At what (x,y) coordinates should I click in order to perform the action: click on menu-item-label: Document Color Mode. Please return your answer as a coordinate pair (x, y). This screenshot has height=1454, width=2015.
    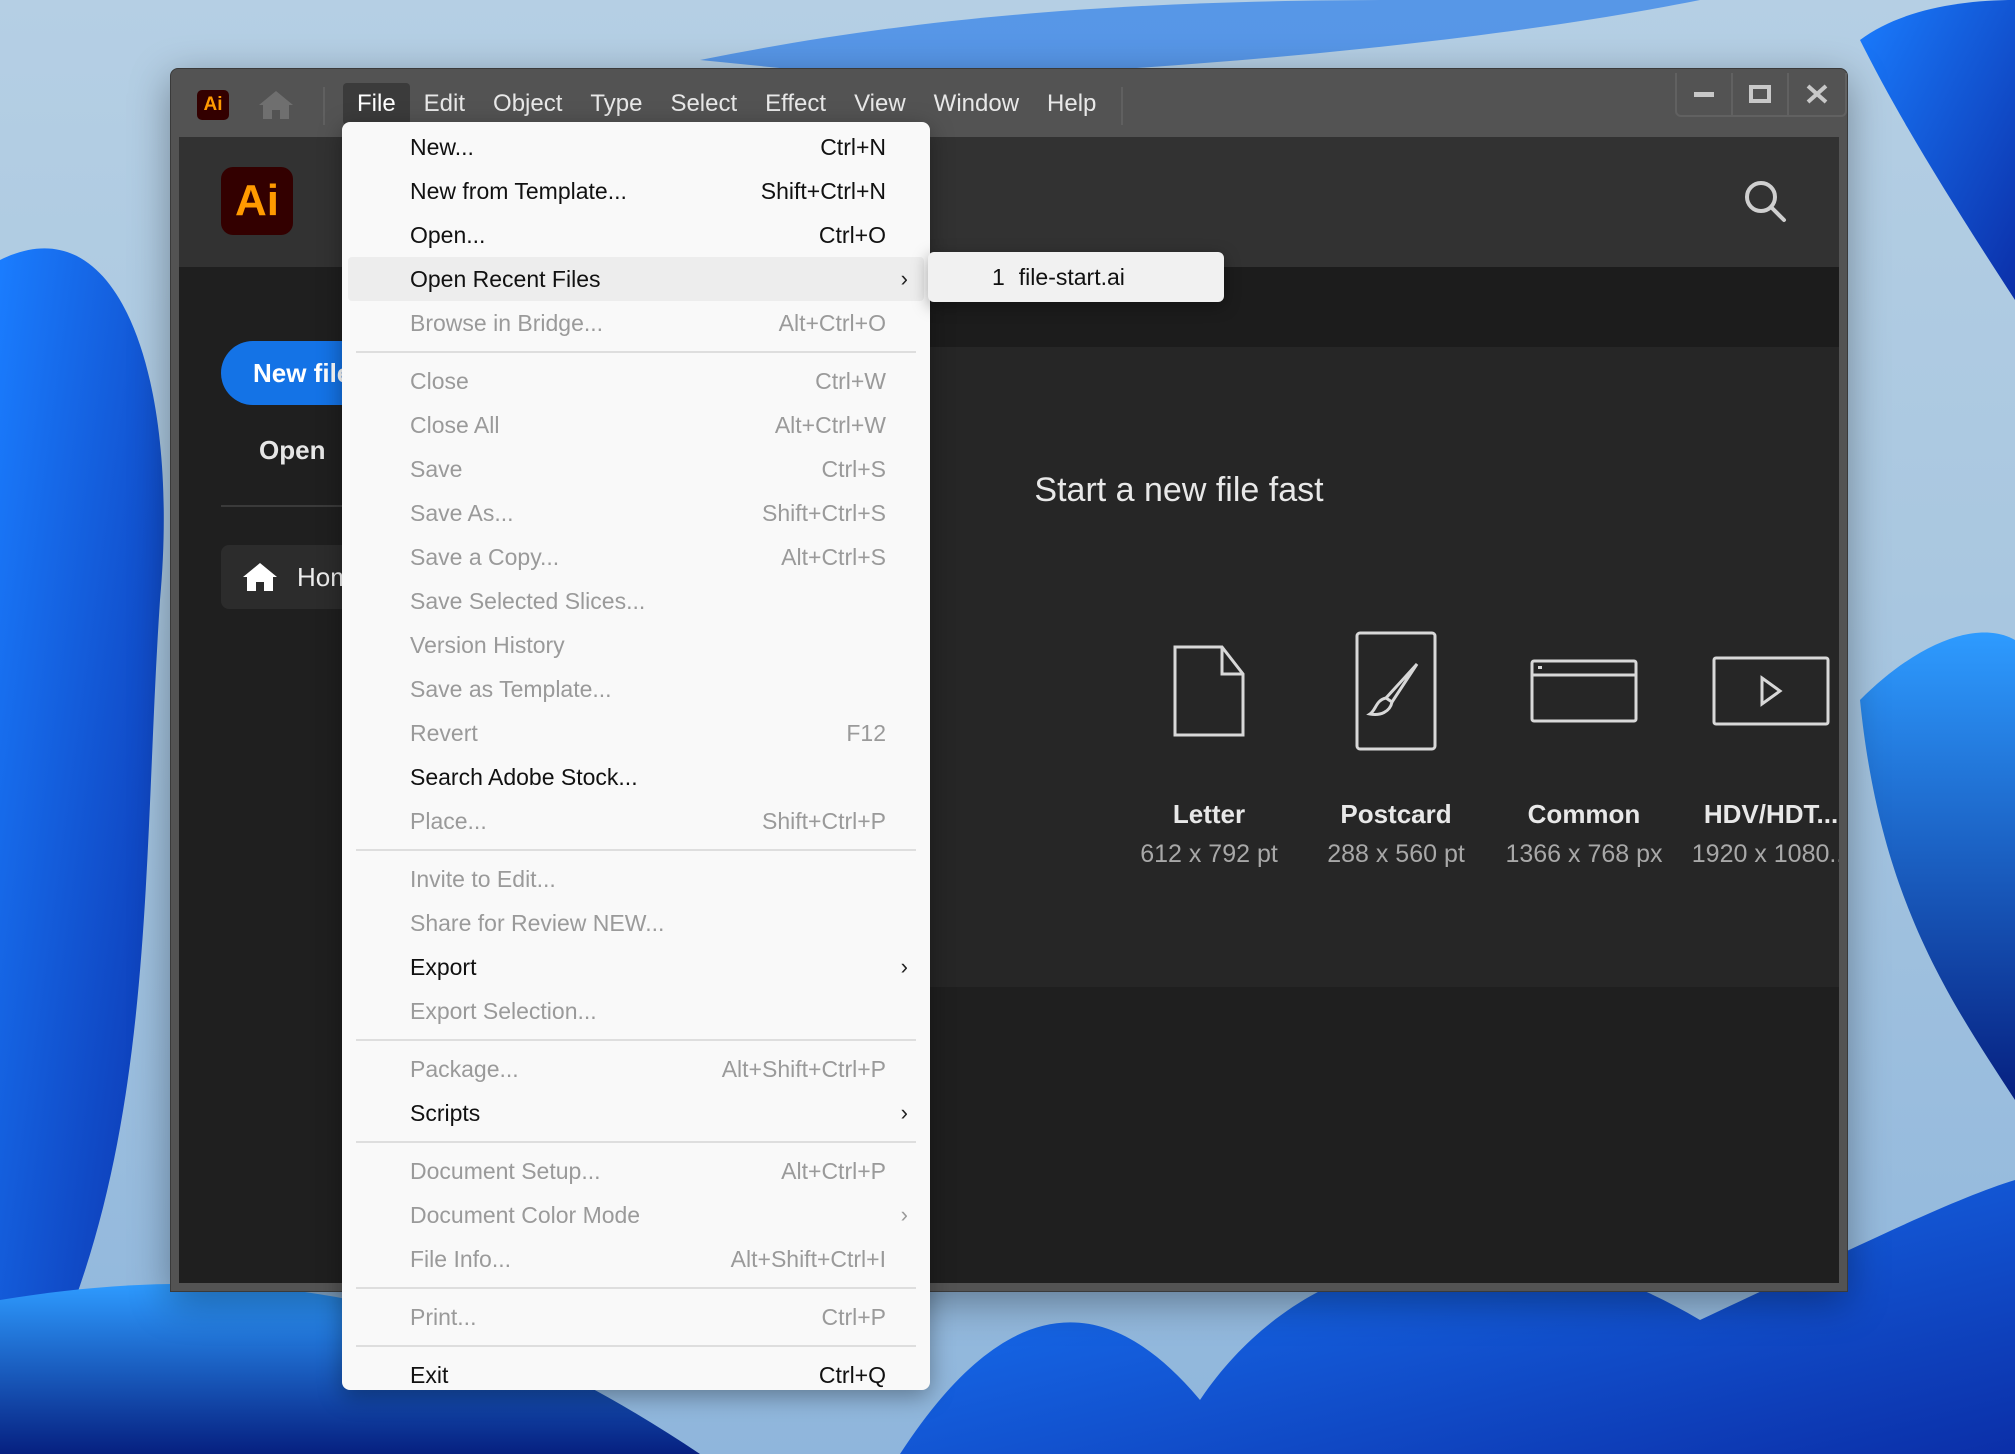
    Looking at the image, I should click on (525, 1214).